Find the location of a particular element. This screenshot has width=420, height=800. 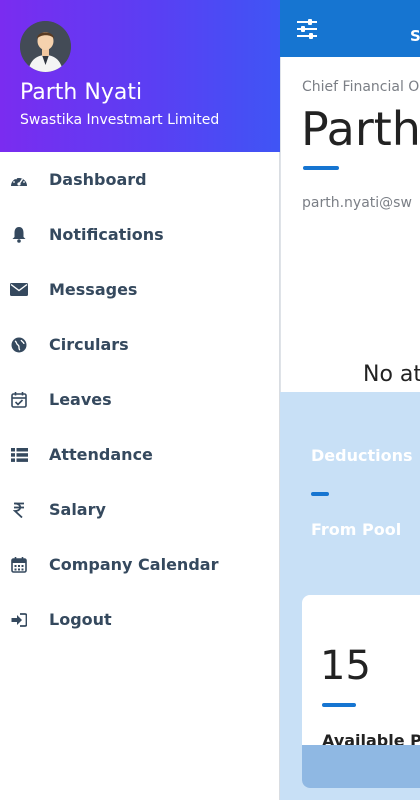

list-icon is located at coordinates (19, 455).